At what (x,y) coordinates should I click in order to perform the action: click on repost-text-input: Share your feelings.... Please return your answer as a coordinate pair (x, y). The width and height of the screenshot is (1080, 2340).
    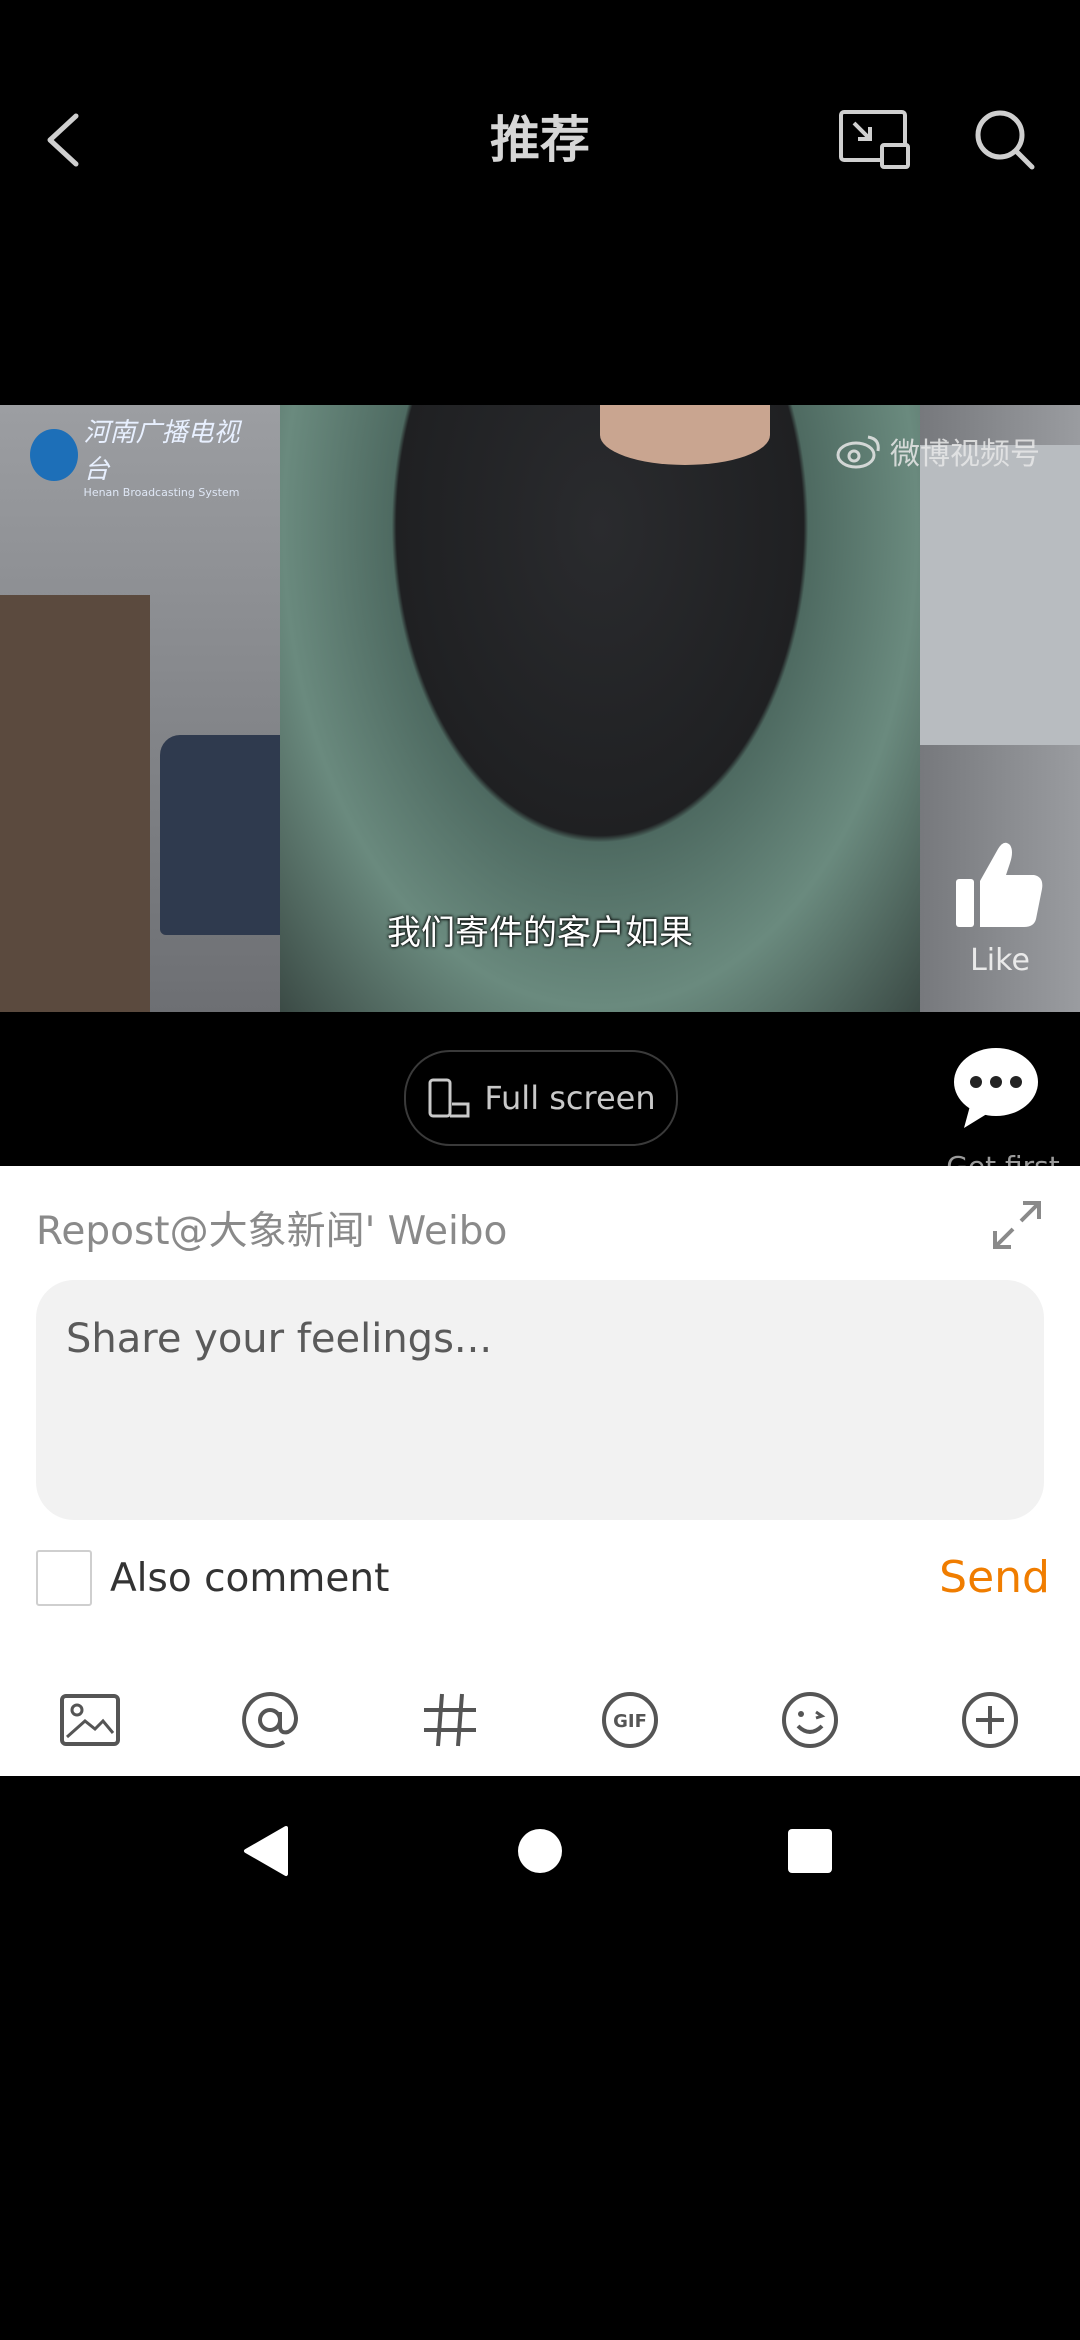
    Looking at the image, I should click on (540, 1400).